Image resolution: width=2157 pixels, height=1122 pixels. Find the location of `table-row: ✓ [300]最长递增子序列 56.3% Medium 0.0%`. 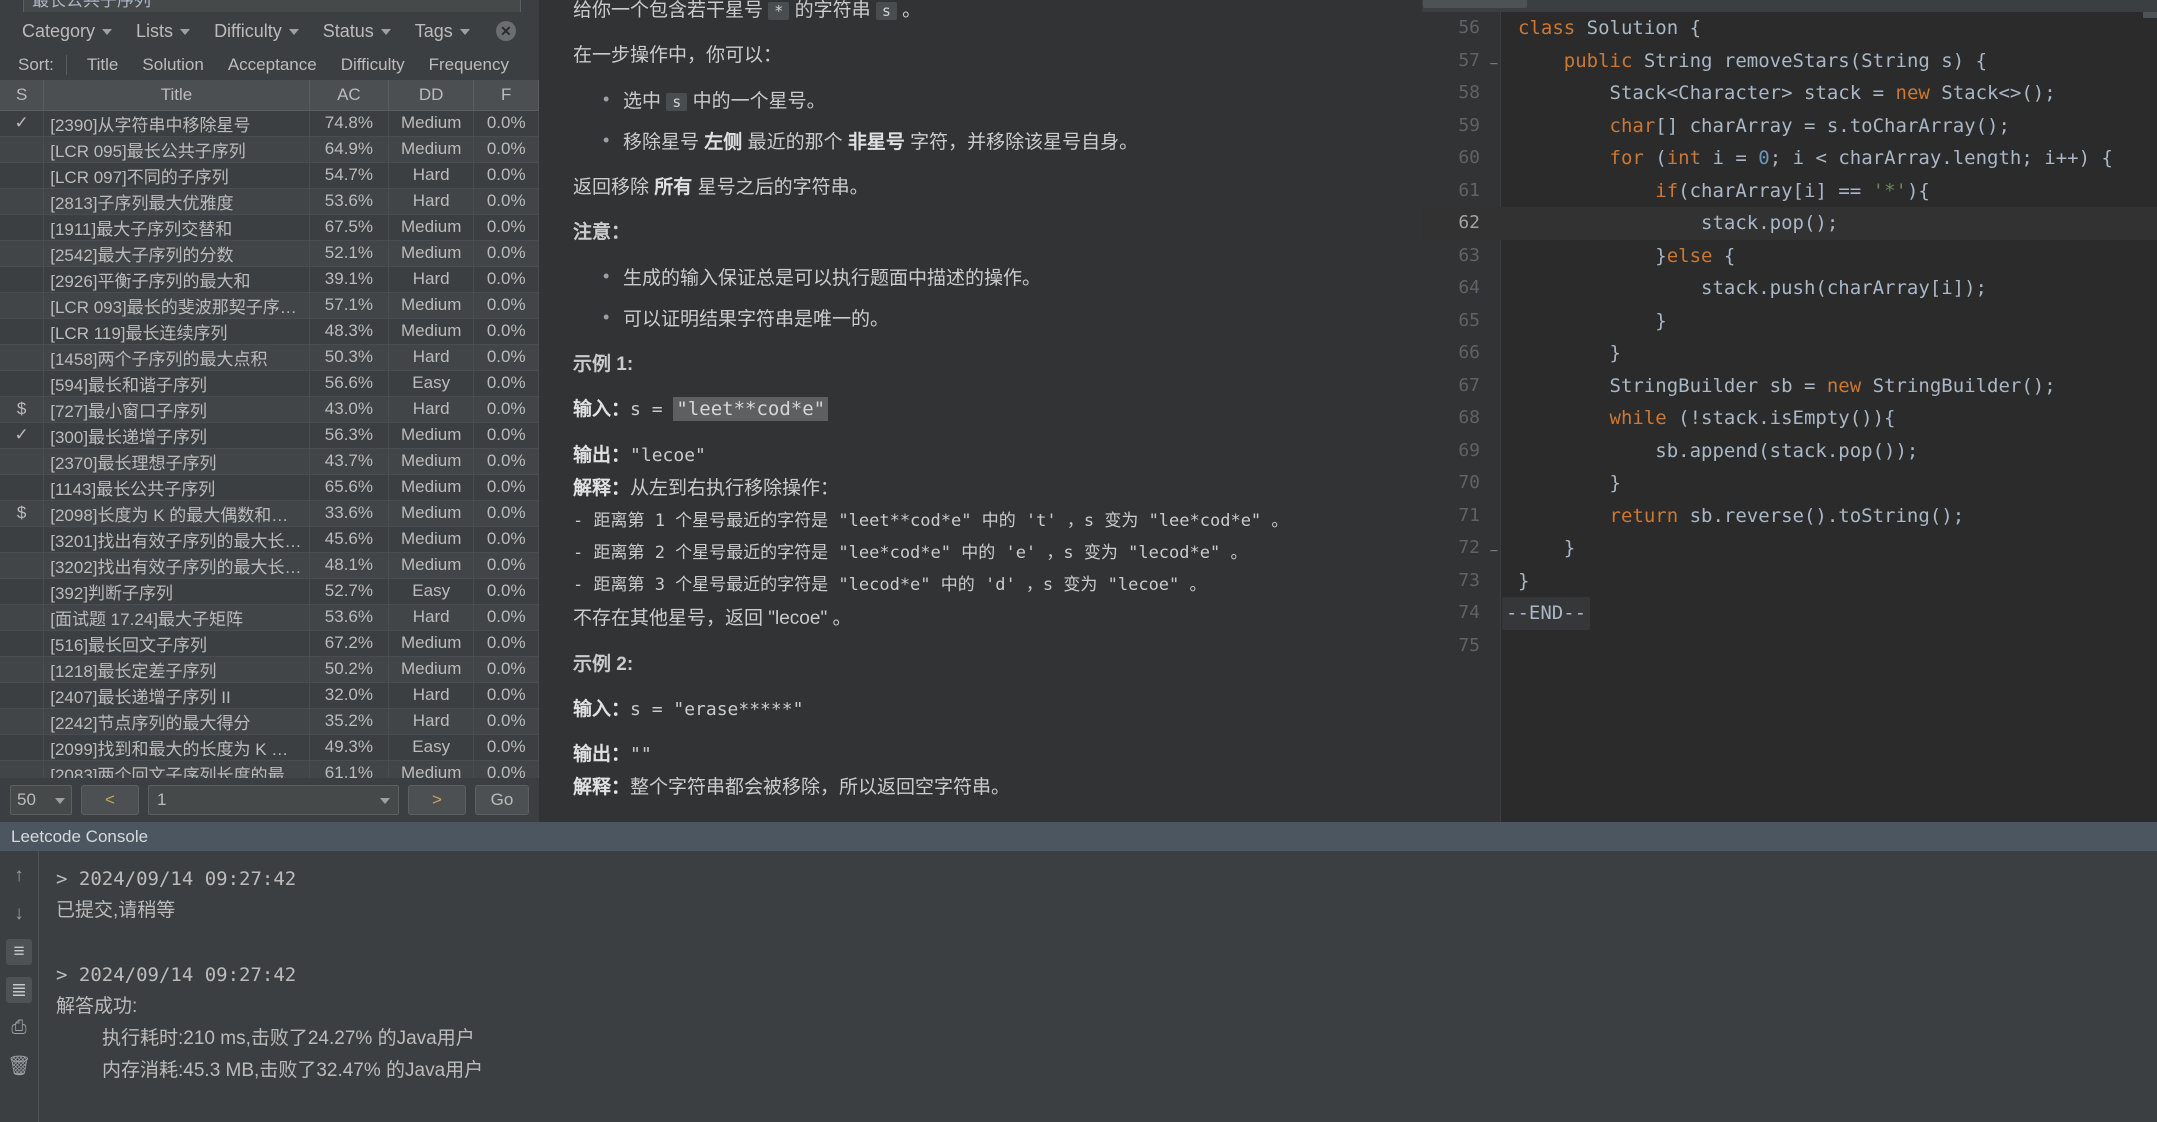

table-row: ✓ [300]最长递增子序列 56.3% Medium 0.0% is located at coordinates (269, 435).